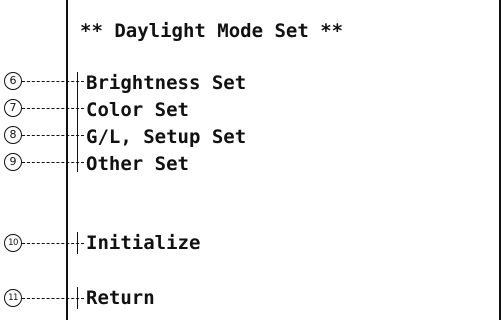 The height and width of the screenshot is (320, 501). I want to click on callout-bracket-return, so click(77, 298).